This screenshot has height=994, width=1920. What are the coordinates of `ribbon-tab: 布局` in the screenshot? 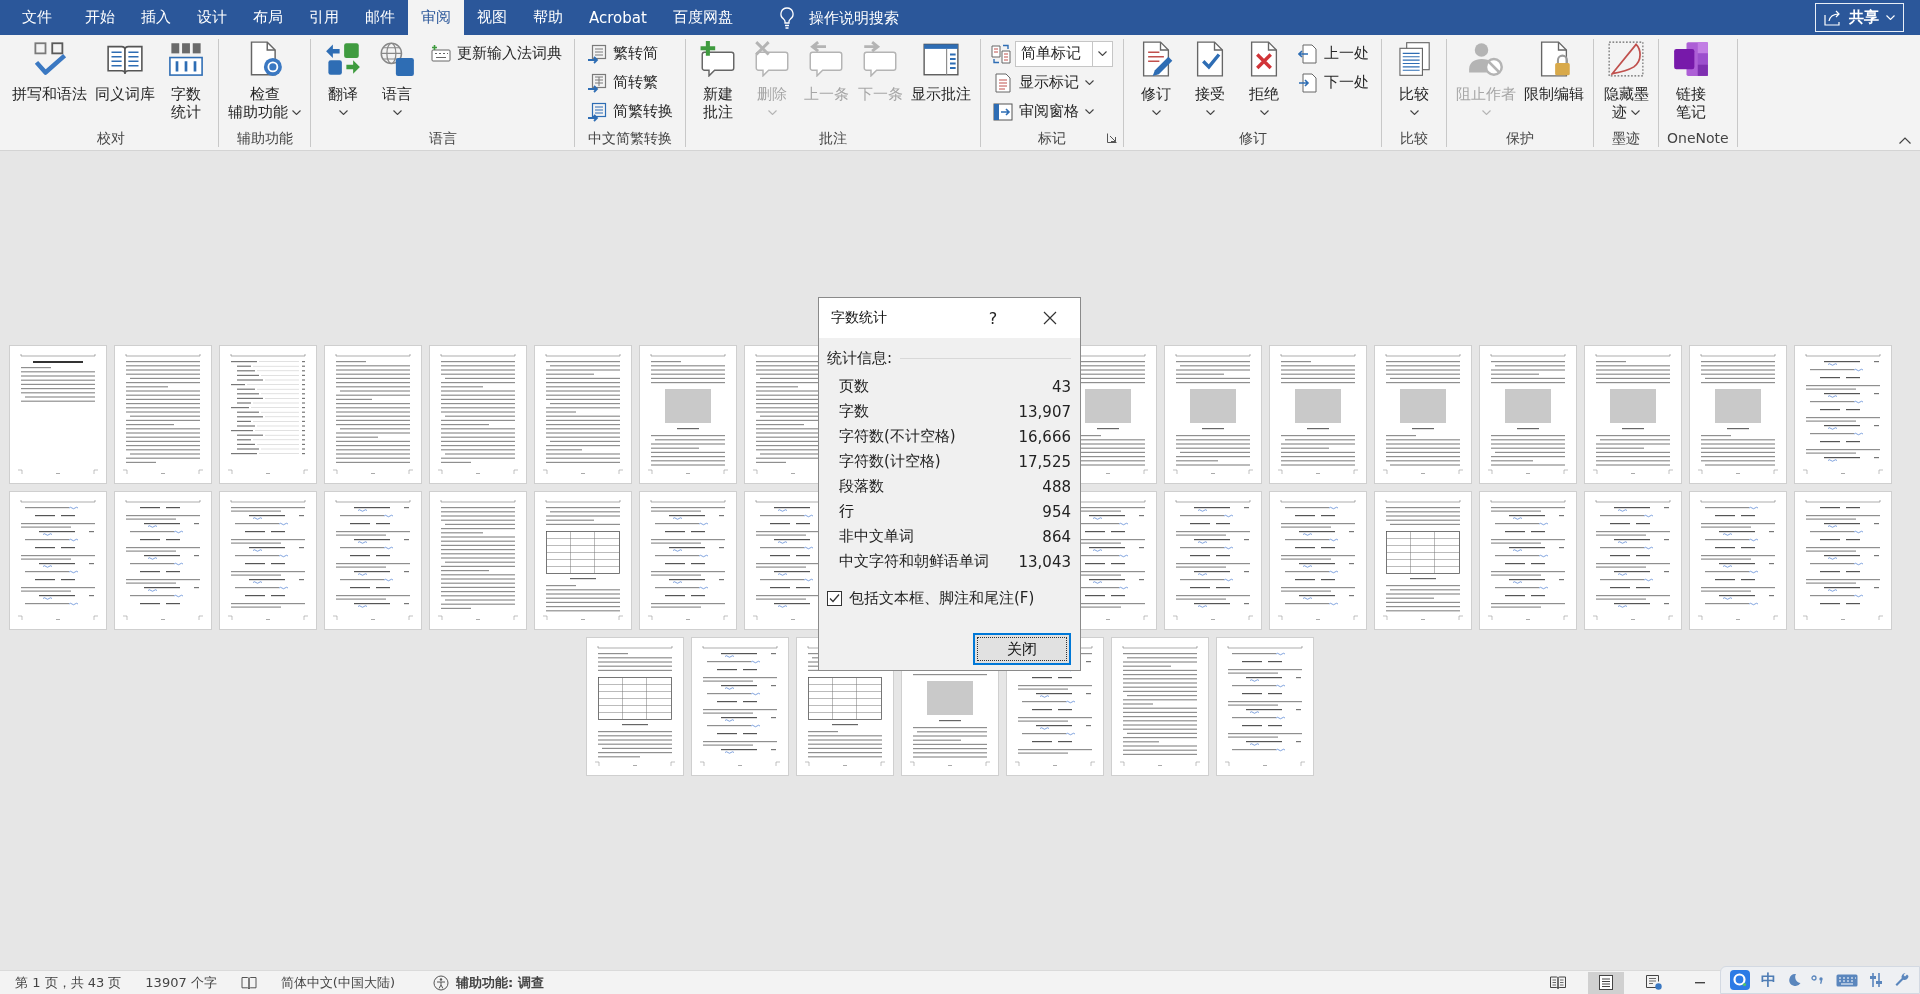 It's located at (268, 17).